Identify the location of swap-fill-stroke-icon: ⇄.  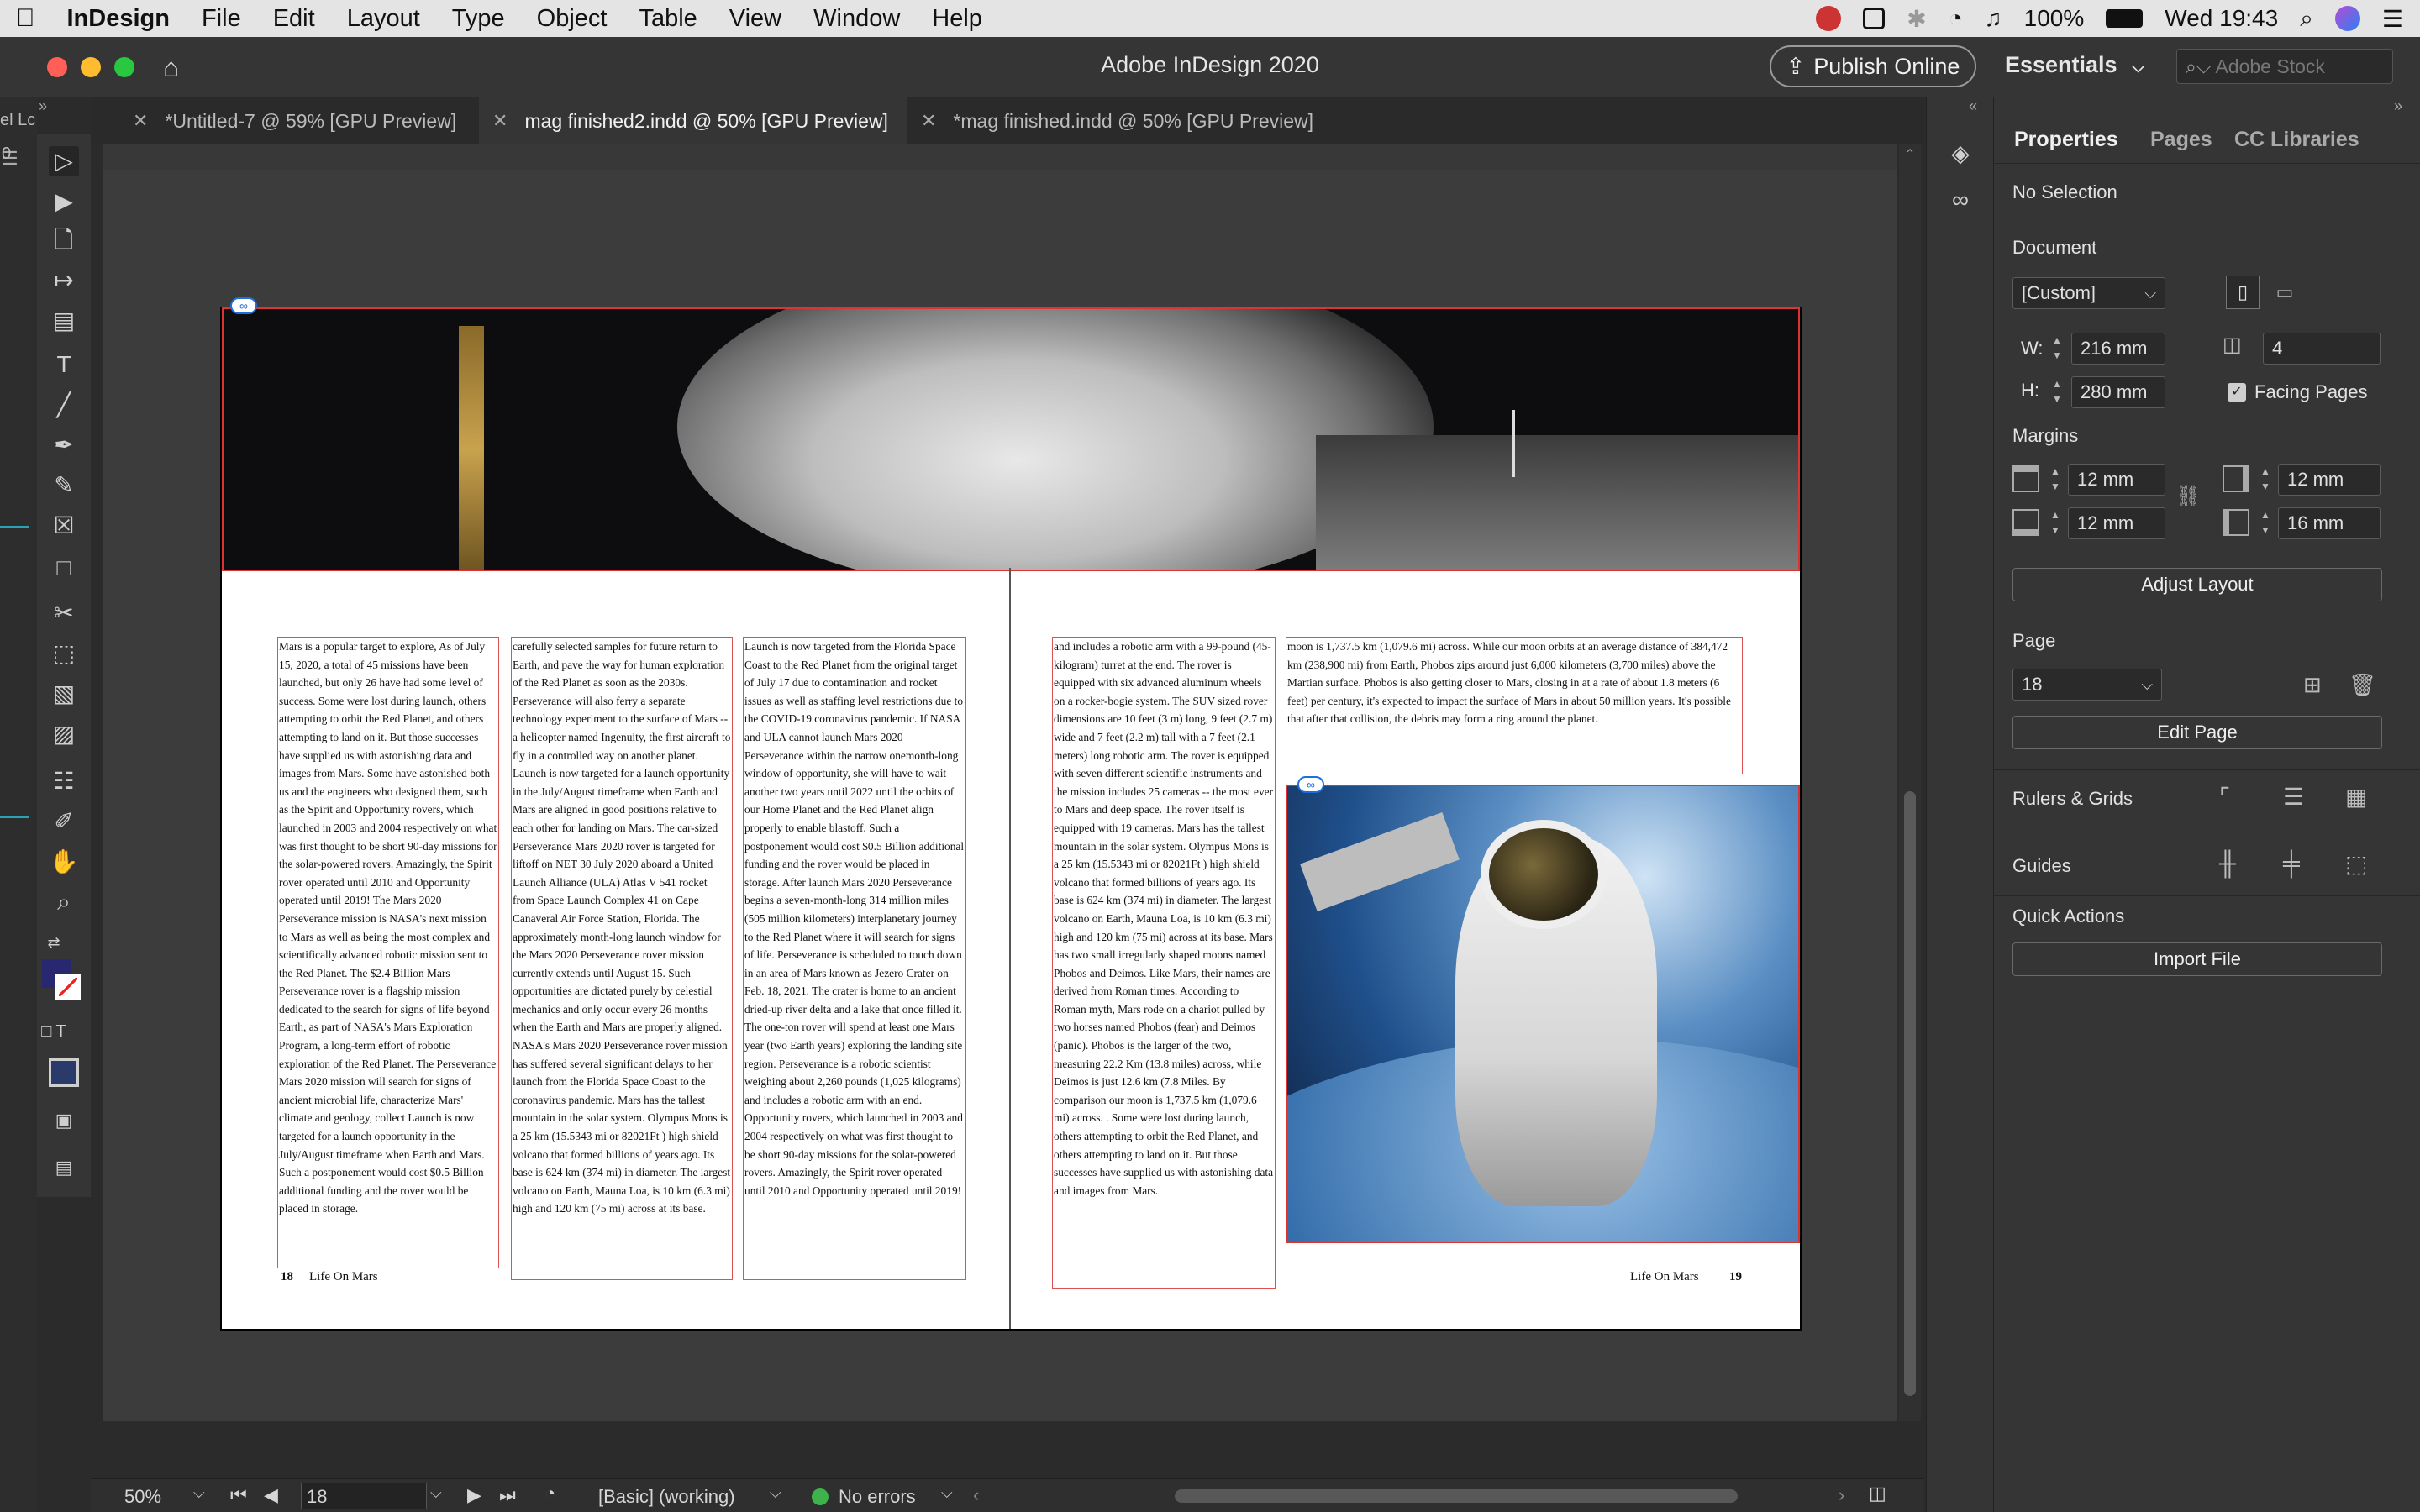
(54, 942).